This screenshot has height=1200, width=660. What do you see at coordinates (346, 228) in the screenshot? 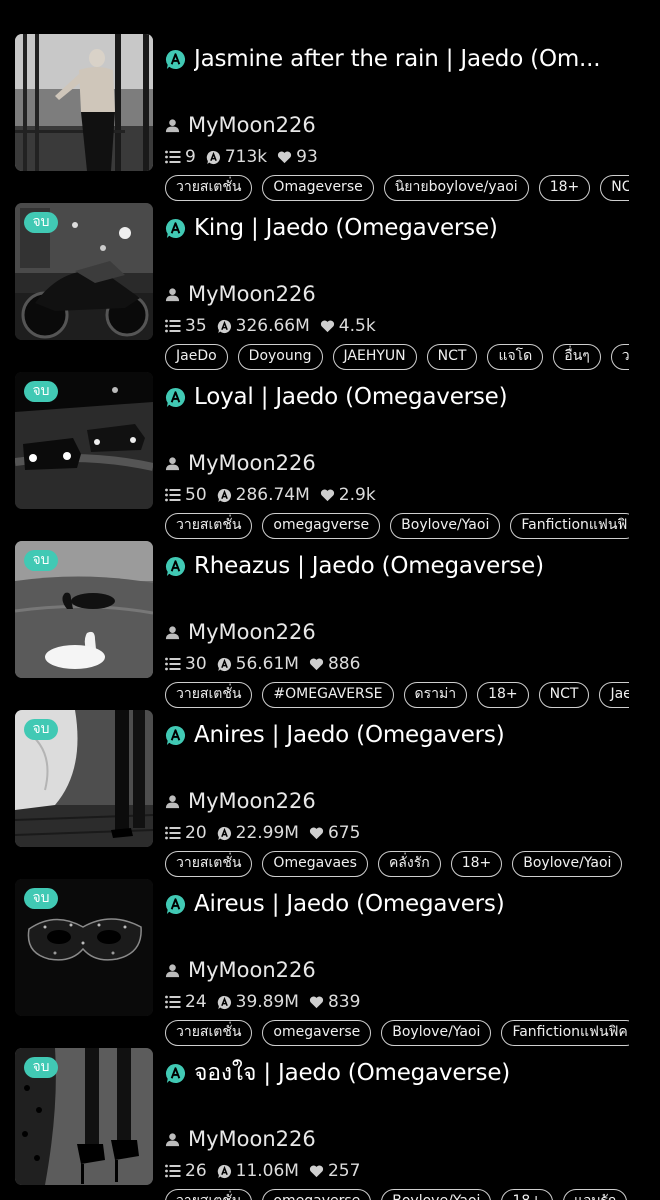
I see `novel-title: King | Jaedo (Omegaverse)` at bounding box center [346, 228].